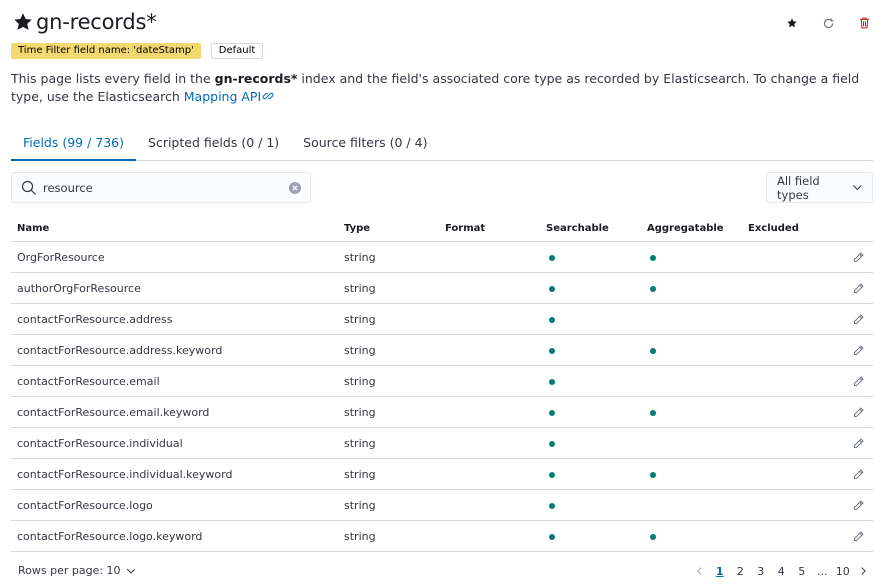 This screenshot has width=883, height=587. I want to click on page-button: 4, so click(781, 571).